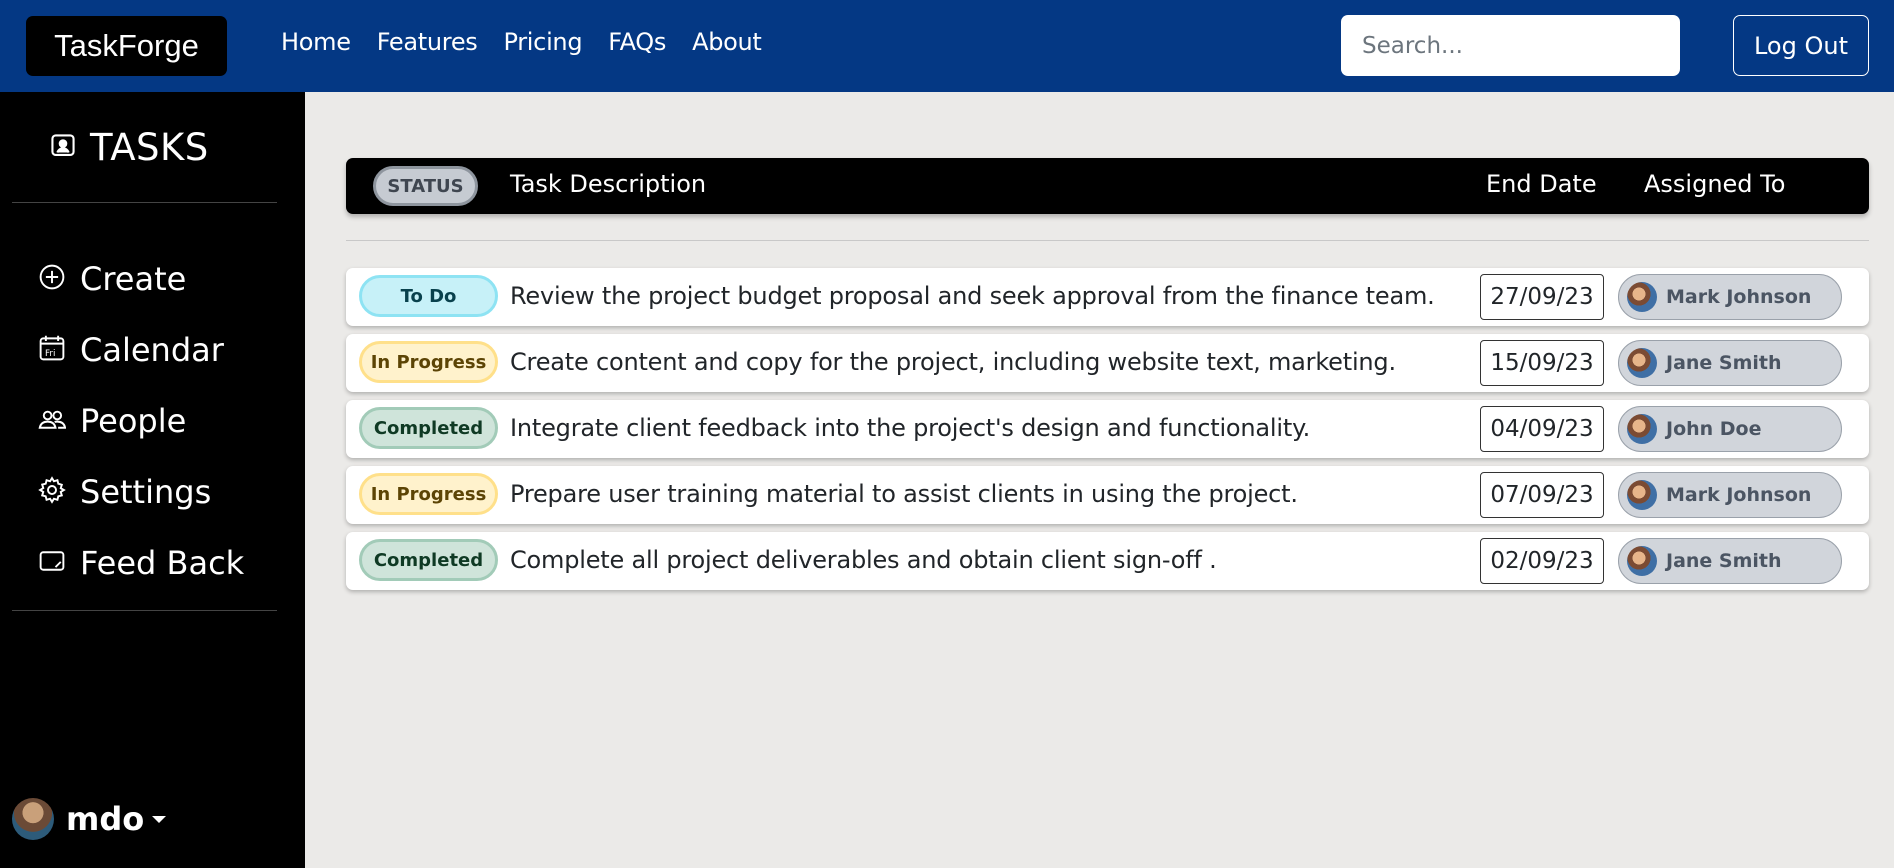 This screenshot has width=1894, height=868. What do you see at coordinates (1715, 184) in the screenshot?
I see `header-assigned-to: Assigned To` at bounding box center [1715, 184].